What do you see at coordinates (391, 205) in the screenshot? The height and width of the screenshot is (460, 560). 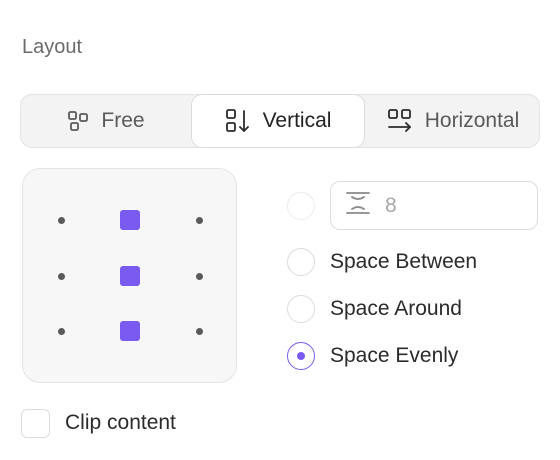 I see `gap-value: 8` at bounding box center [391, 205].